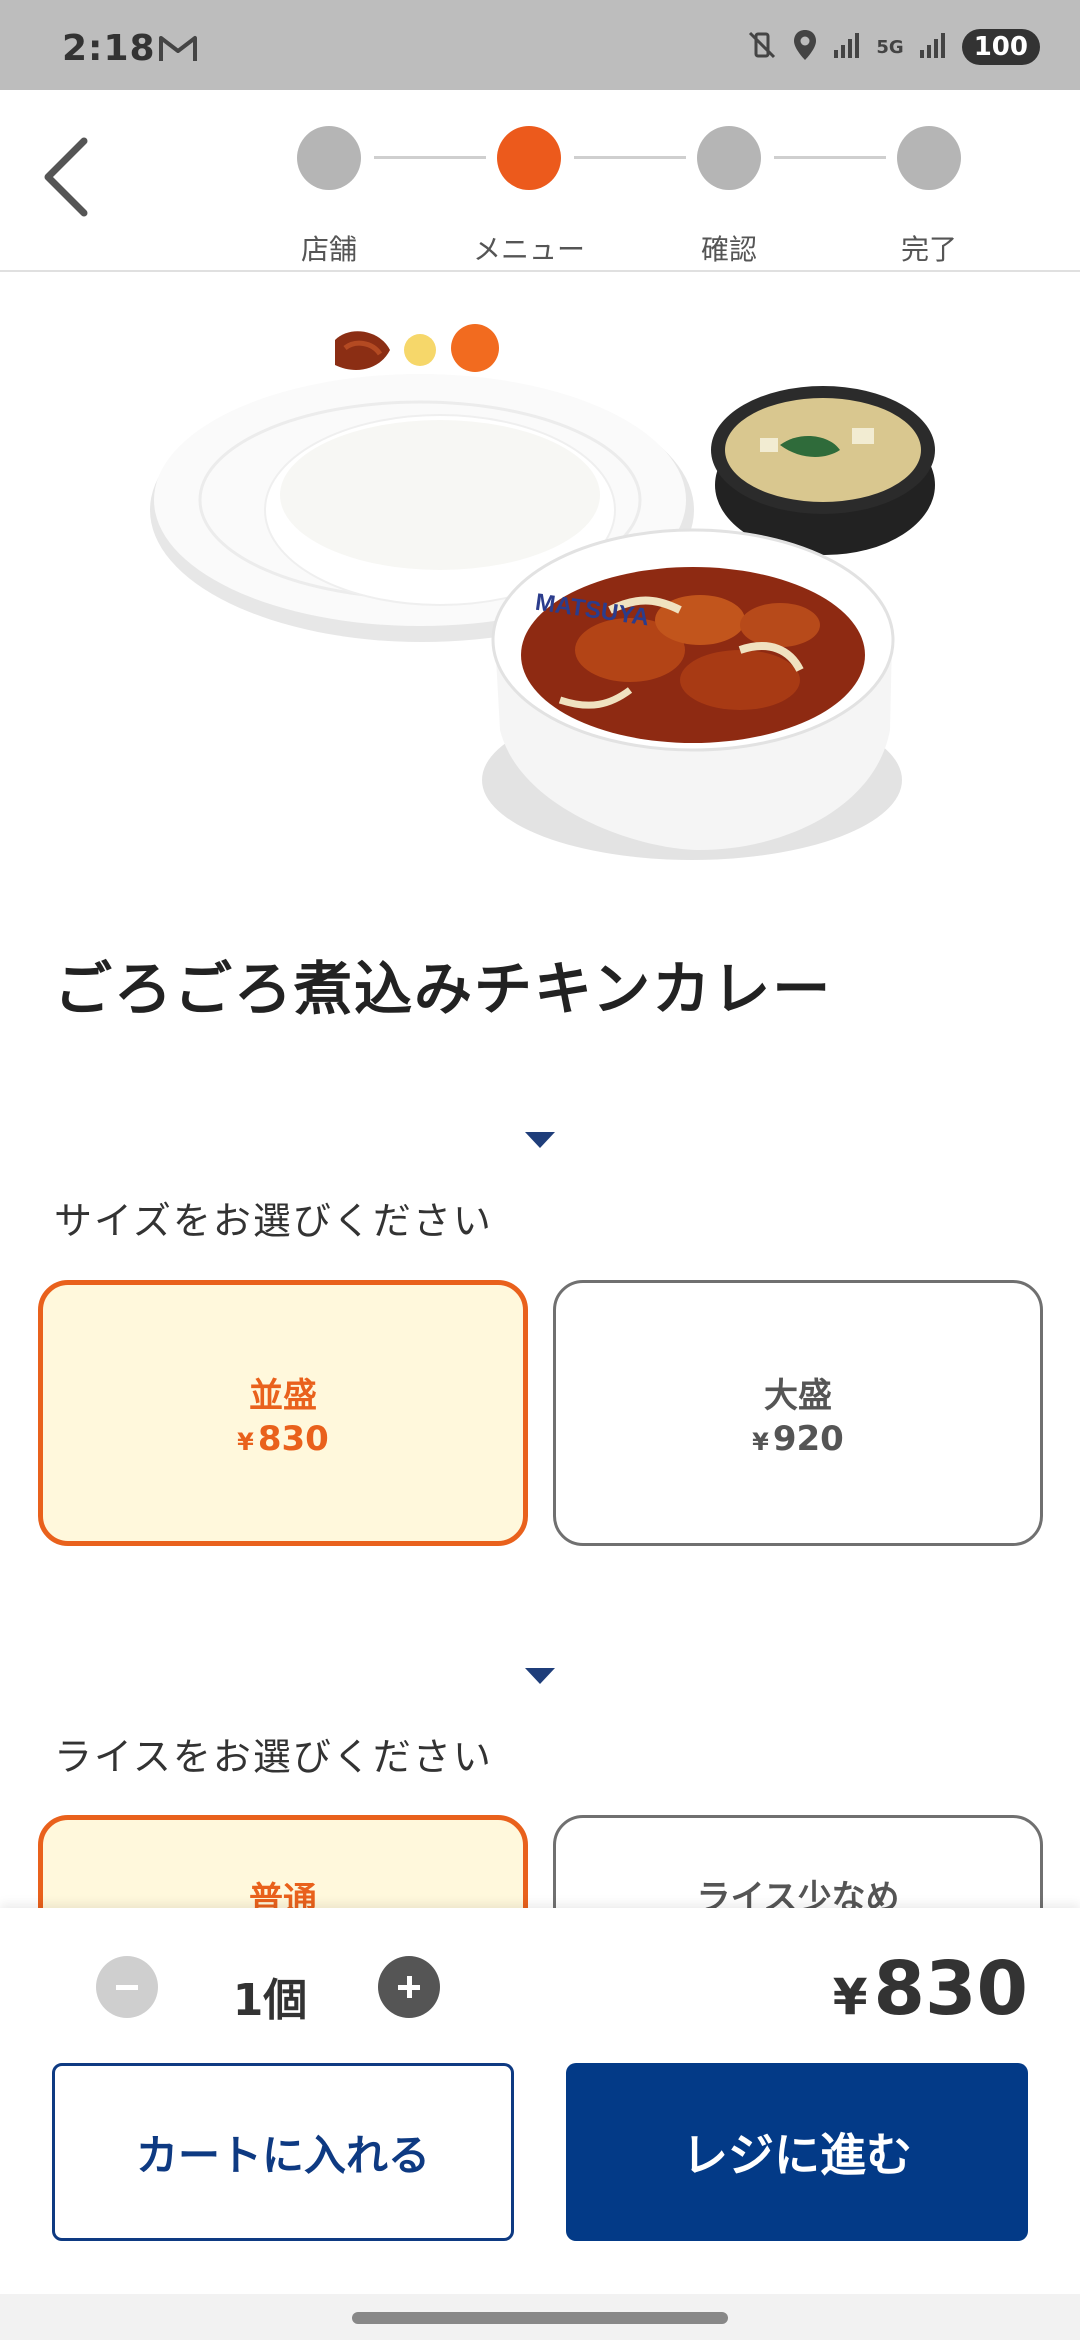 This screenshot has width=1080, height=2340. I want to click on chevron-left-icon, so click(66, 177).